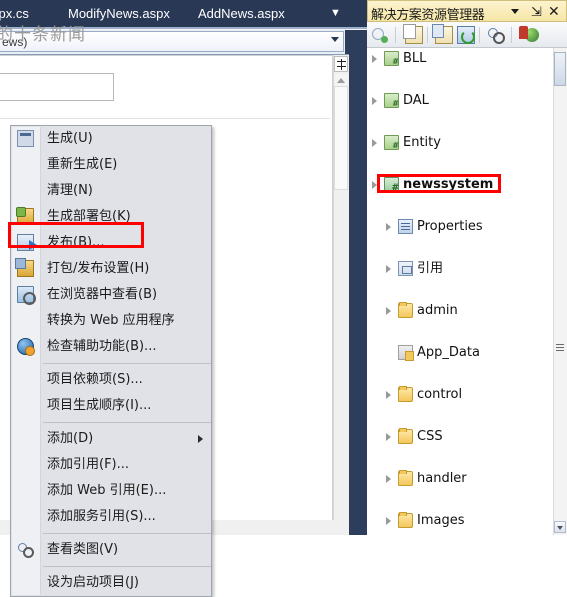 The width and height of the screenshot is (567, 597). Describe the element at coordinates (76, 235) in the screenshot. I see `publish-highlight-box` at that location.